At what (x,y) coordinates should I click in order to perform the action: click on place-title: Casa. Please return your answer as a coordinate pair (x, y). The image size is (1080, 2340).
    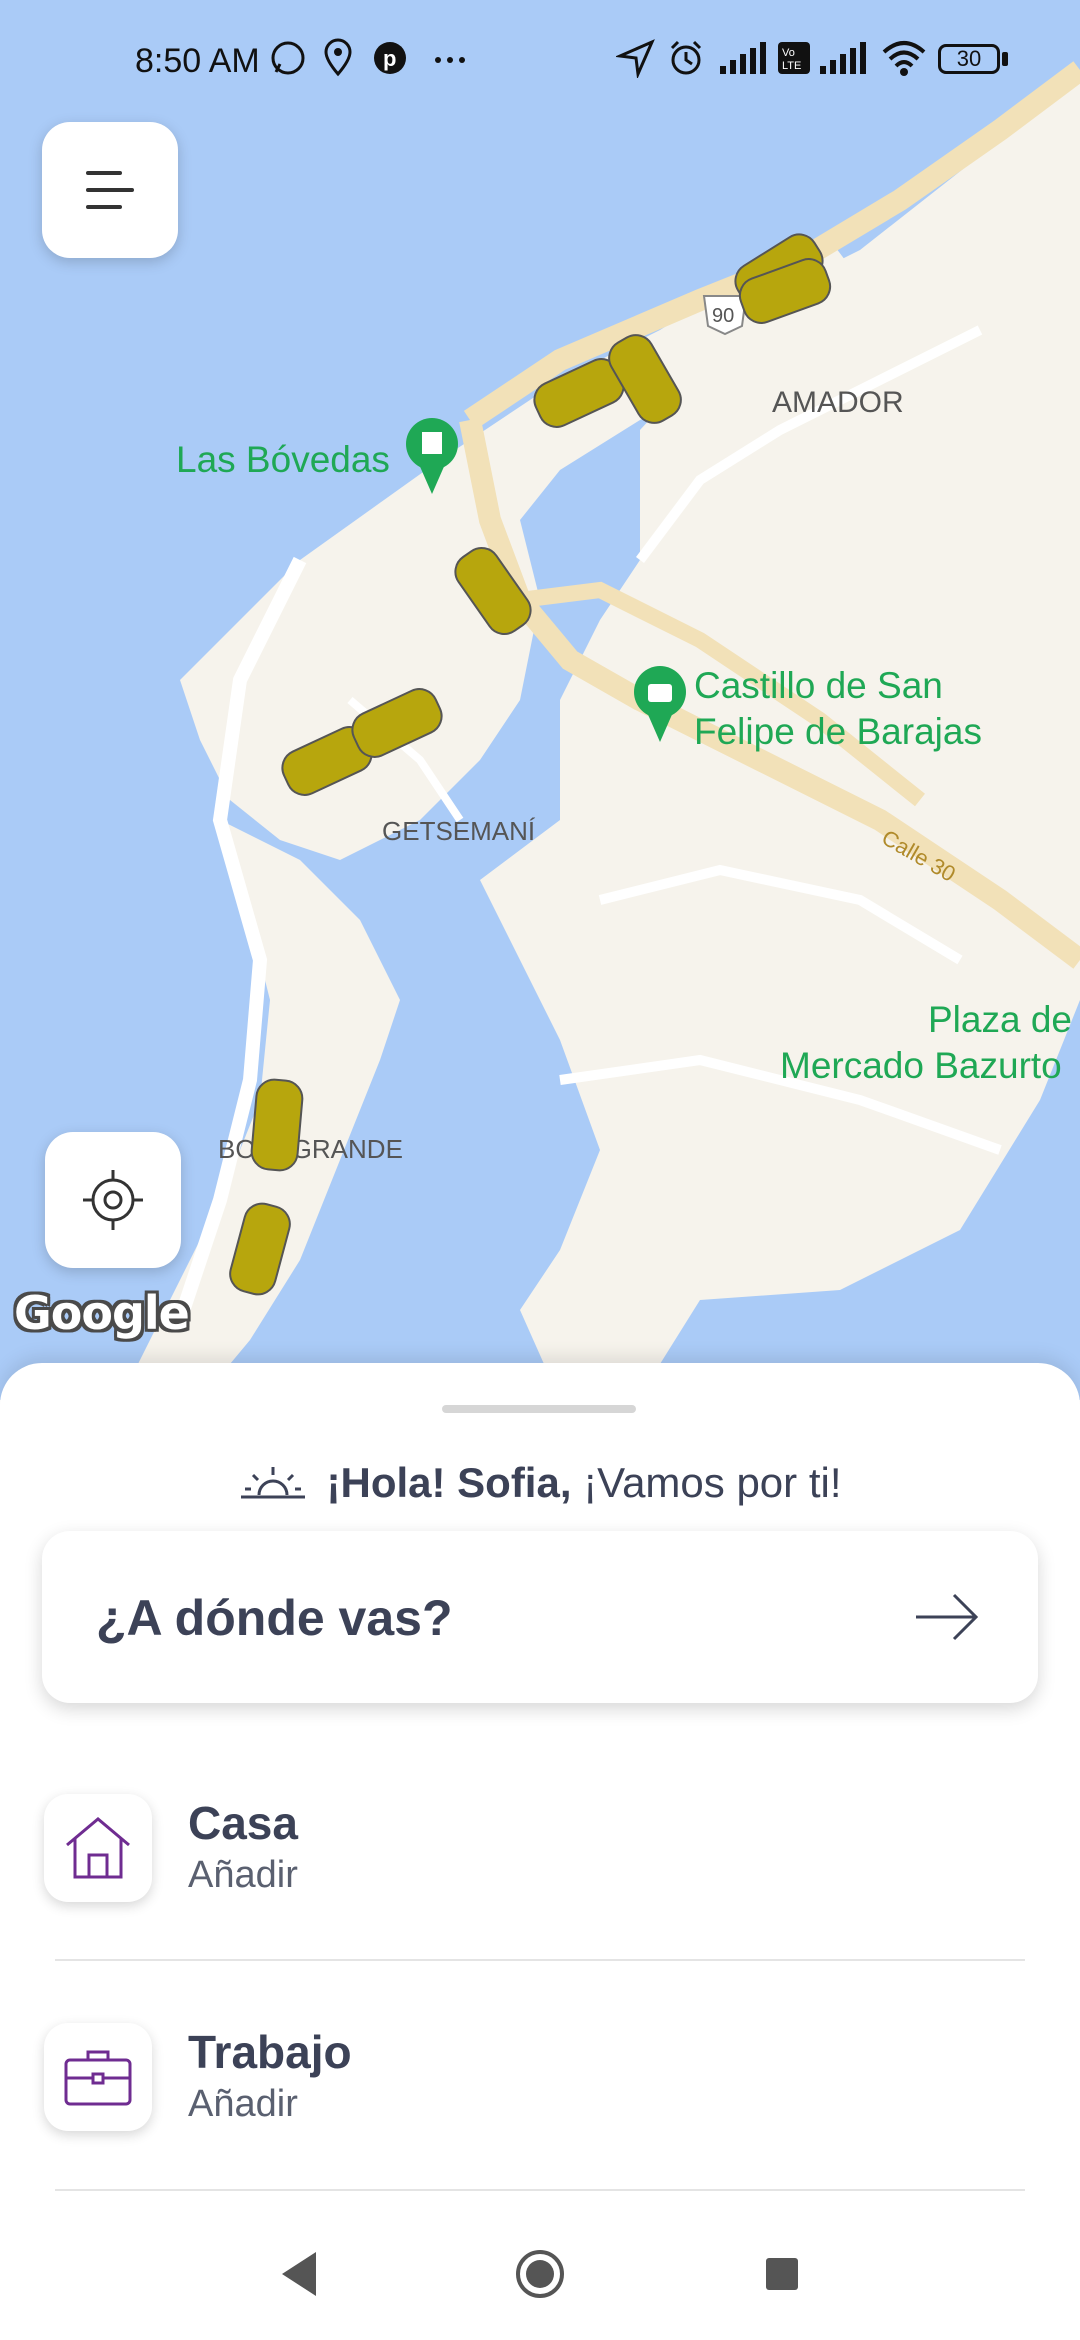
    Looking at the image, I should click on (243, 1823).